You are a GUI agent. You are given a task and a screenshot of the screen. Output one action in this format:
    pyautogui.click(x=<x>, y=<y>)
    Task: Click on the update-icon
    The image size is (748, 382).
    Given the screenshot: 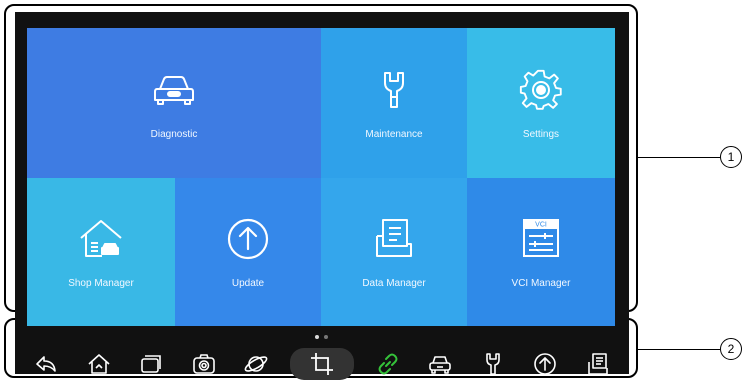 What is the action you would take?
    pyautogui.click(x=545, y=364)
    